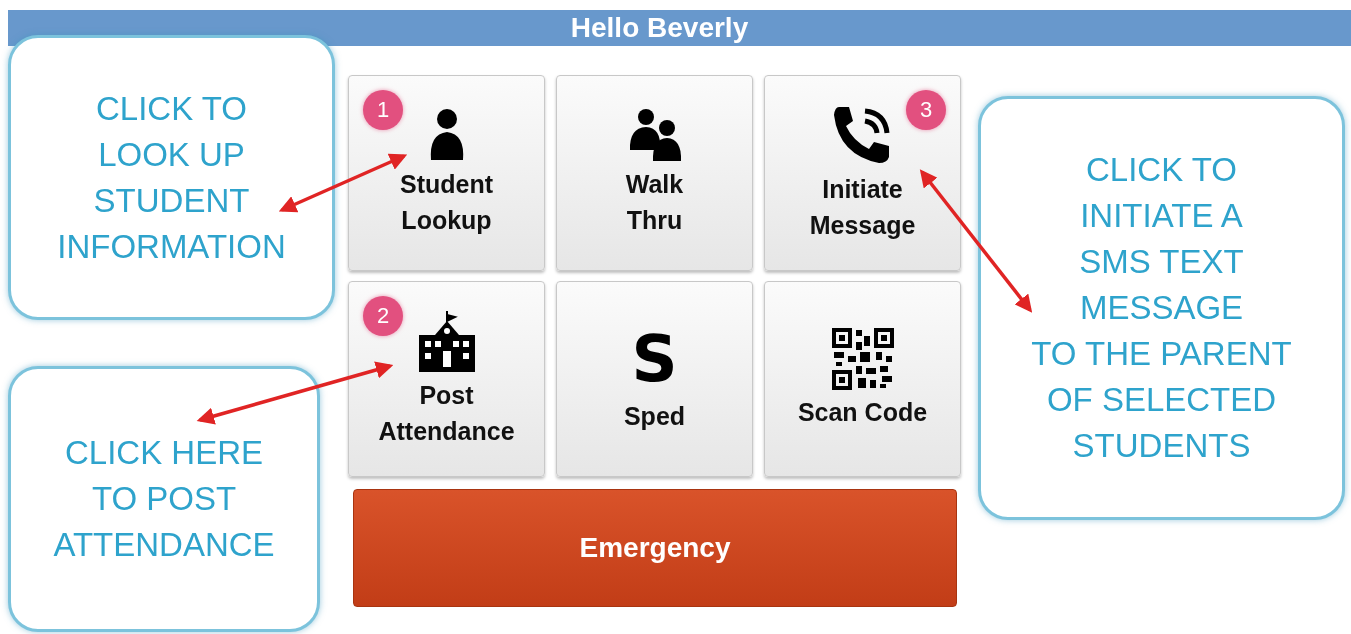 This screenshot has height=634, width=1351. I want to click on menu-tile-button: Post Attendance 2, so click(446, 379).